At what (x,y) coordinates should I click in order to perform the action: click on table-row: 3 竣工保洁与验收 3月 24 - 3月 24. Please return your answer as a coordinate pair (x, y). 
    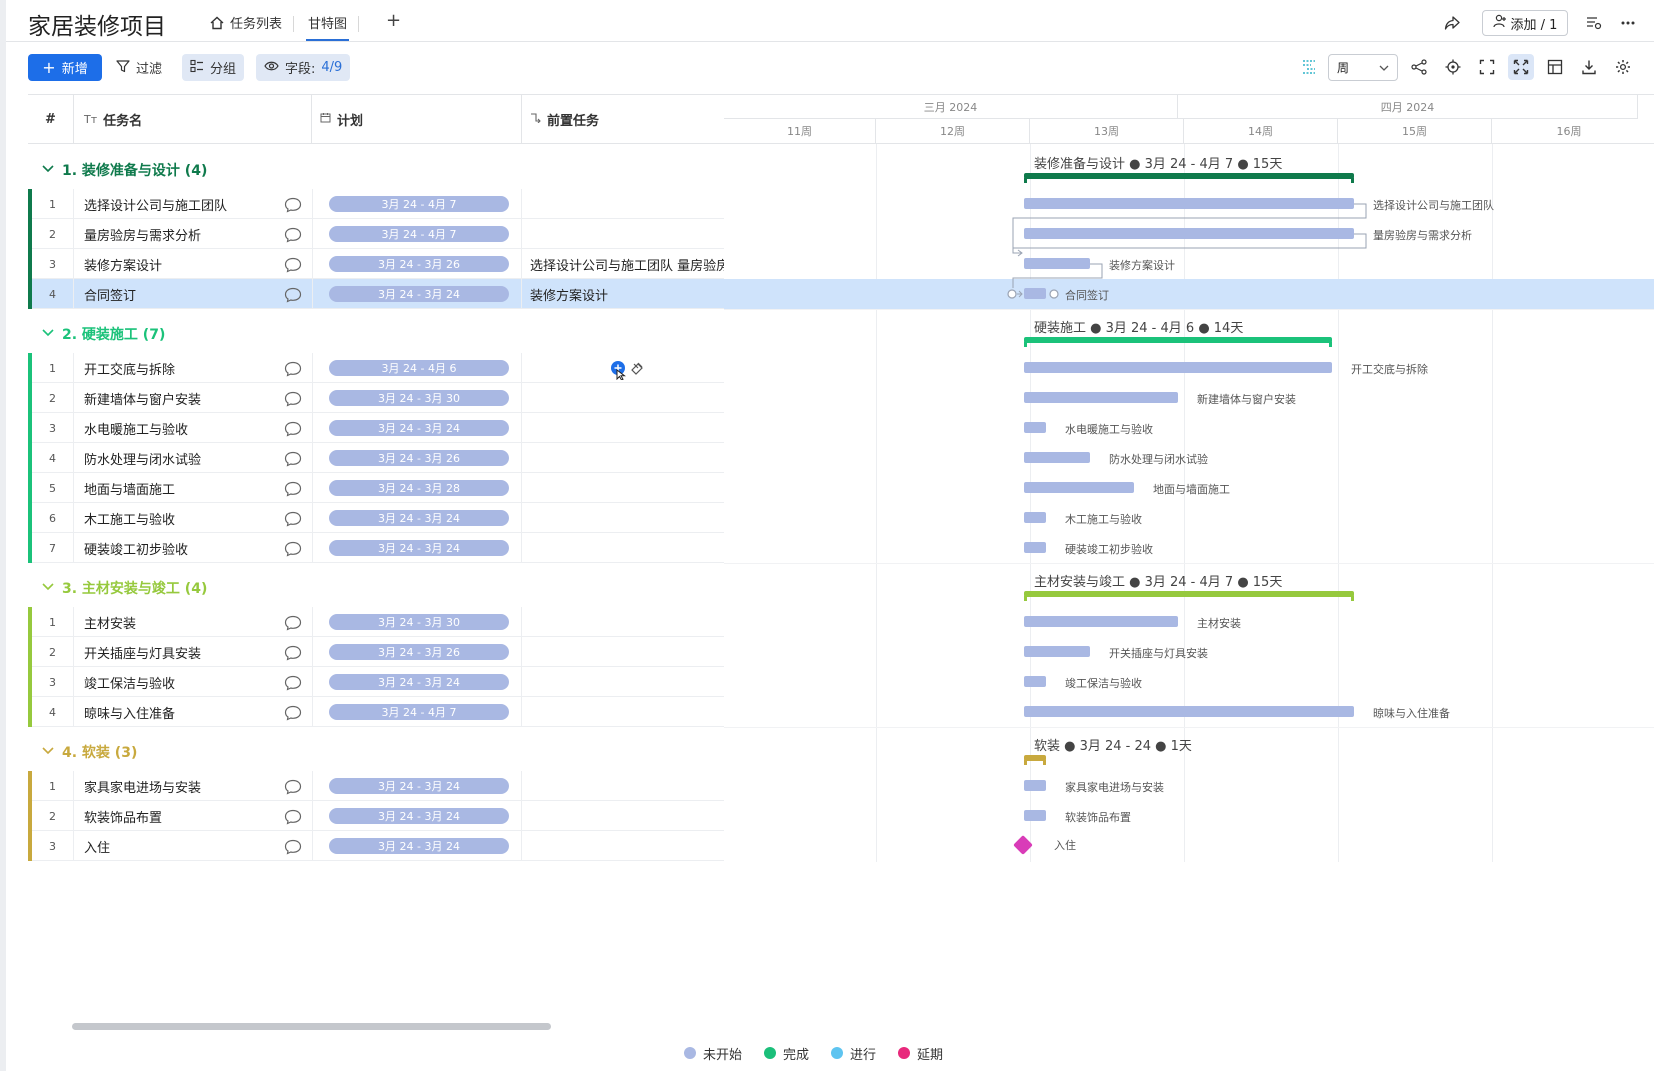
    Looking at the image, I should click on (376, 682).